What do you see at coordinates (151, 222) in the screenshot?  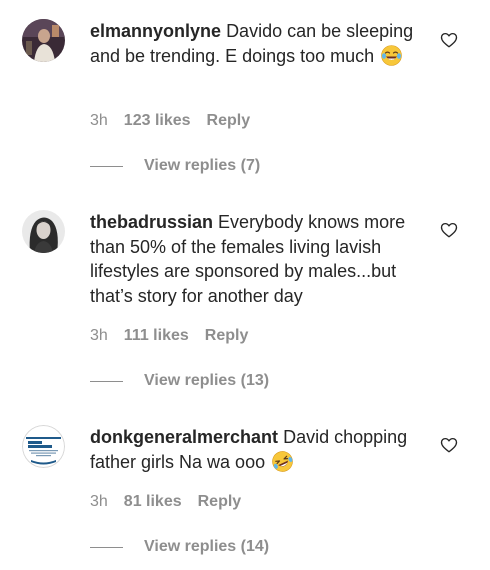 I see `comment-username: thebadrussian` at bounding box center [151, 222].